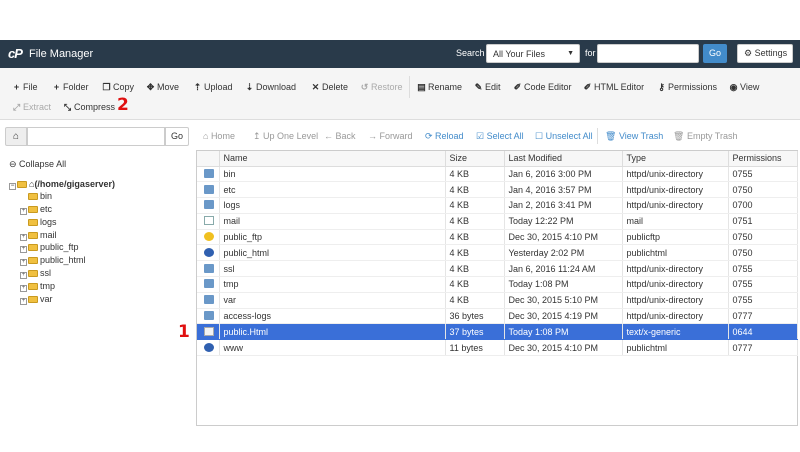  Describe the element at coordinates (332, 190) in the screenshot. I see `cell-name: etc` at that location.